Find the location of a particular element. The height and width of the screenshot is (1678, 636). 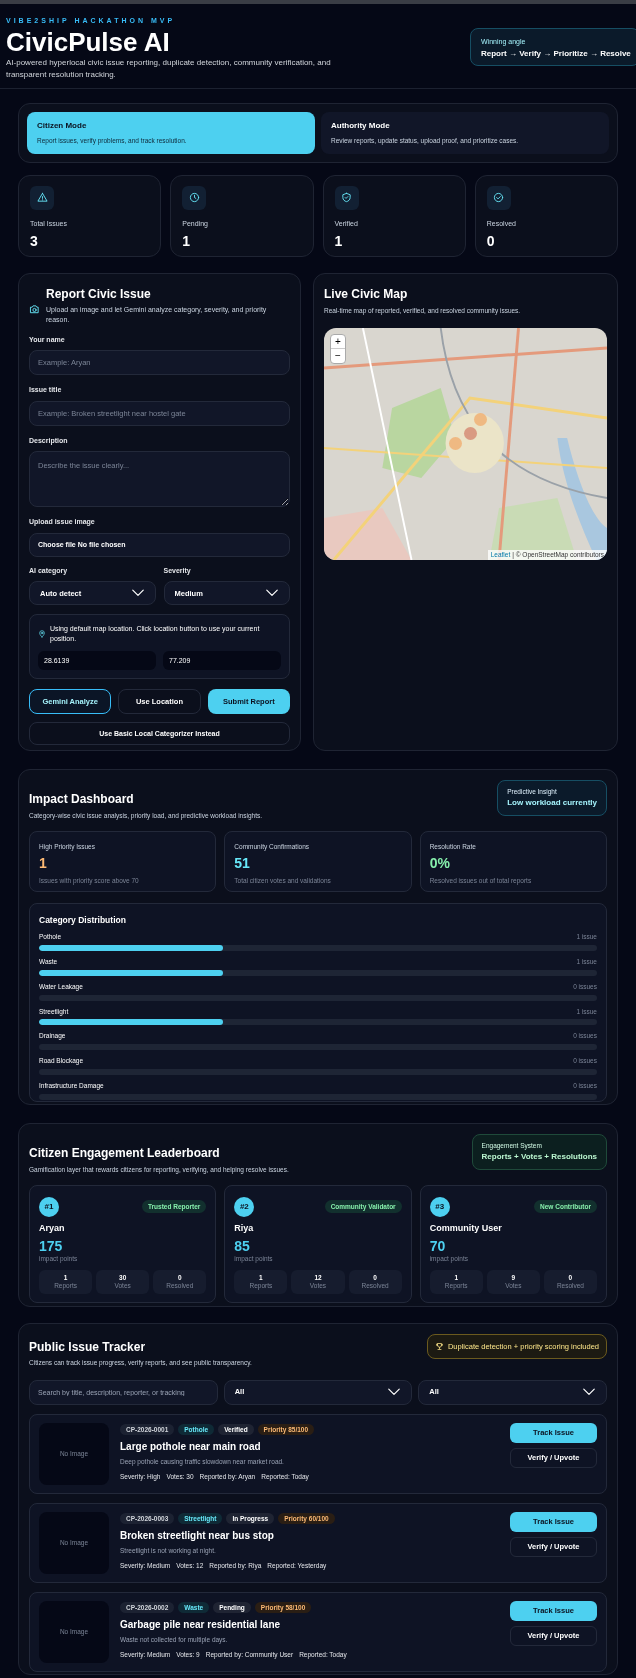

warning-icon is located at coordinates (42, 198).